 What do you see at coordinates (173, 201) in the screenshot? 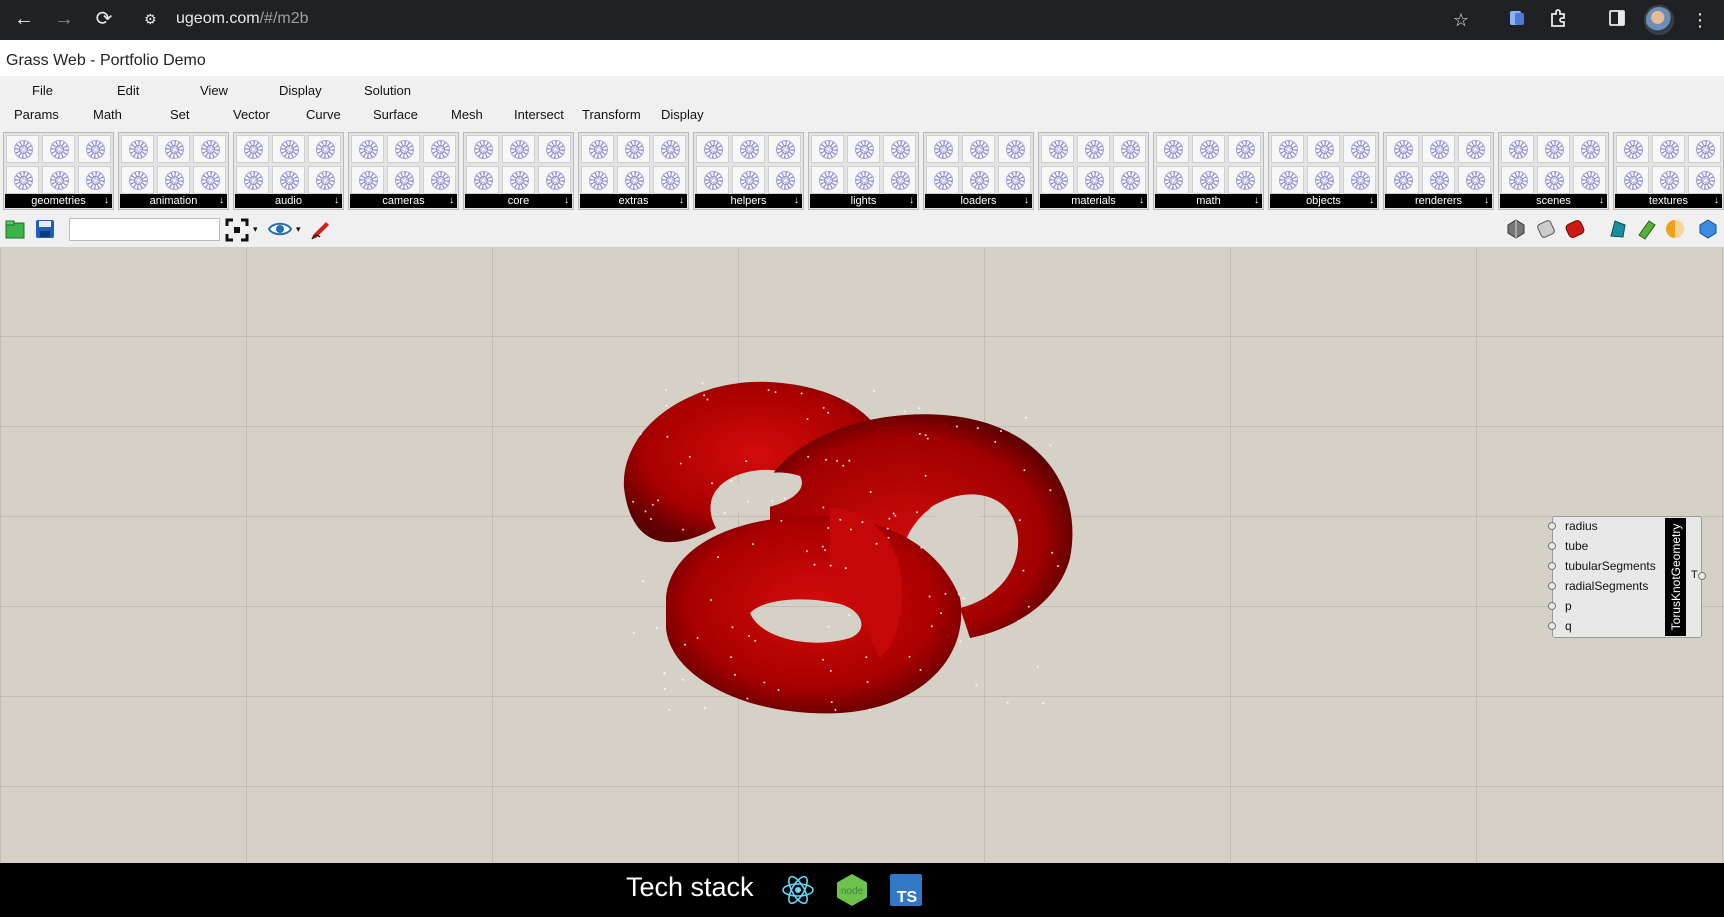
I see `ribbon-group-label: animation` at bounding box center [173, 201].